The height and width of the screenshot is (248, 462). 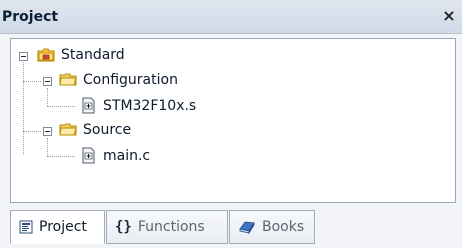 What do you see at coordinates (63, 227) in the screenshot?
I see `tab-project-label: Project` at bounding box center [63, 227].